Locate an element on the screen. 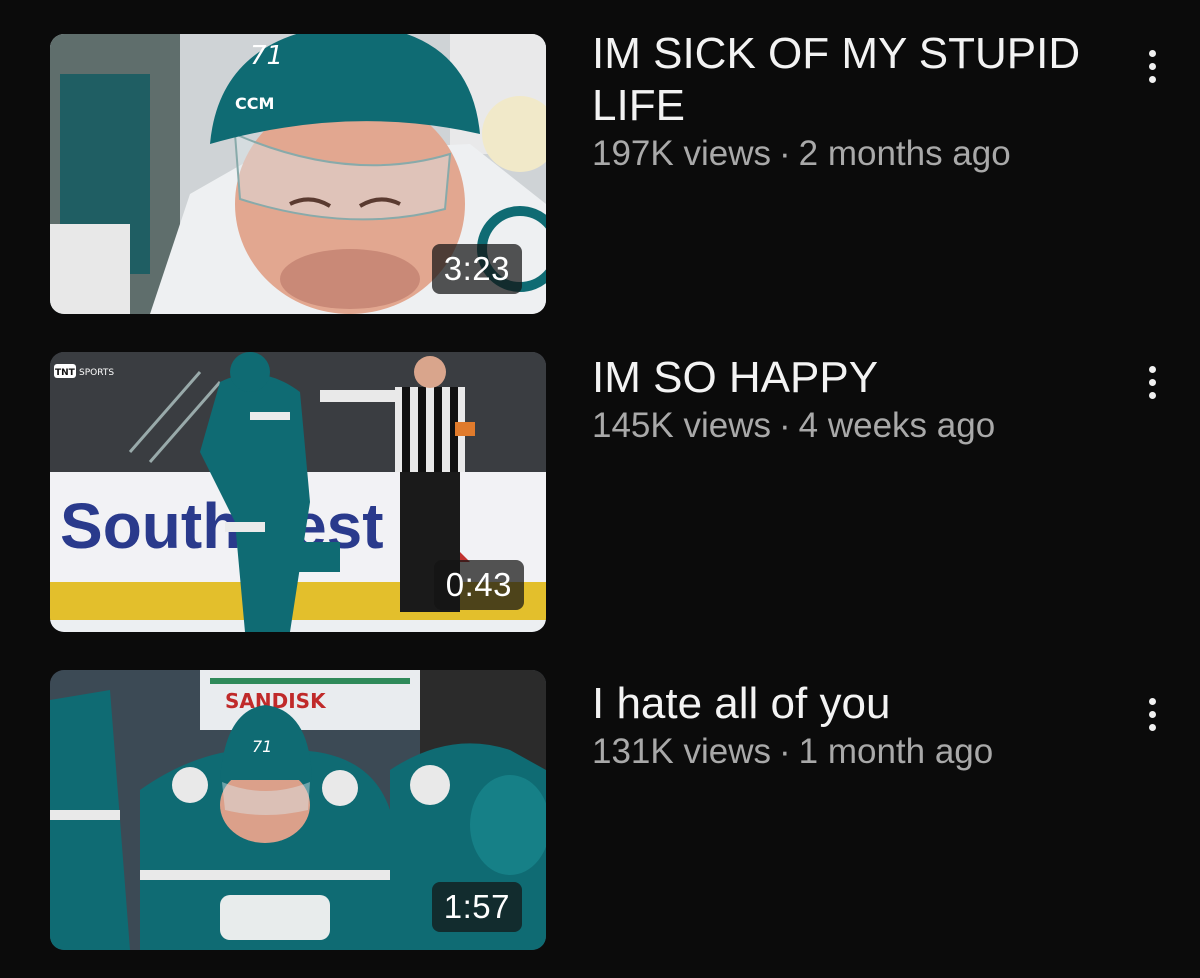 This screenshot has height=978, width=1200. video-meta: 145K views · 4 weeks ago is located at coordinates (852, 426).